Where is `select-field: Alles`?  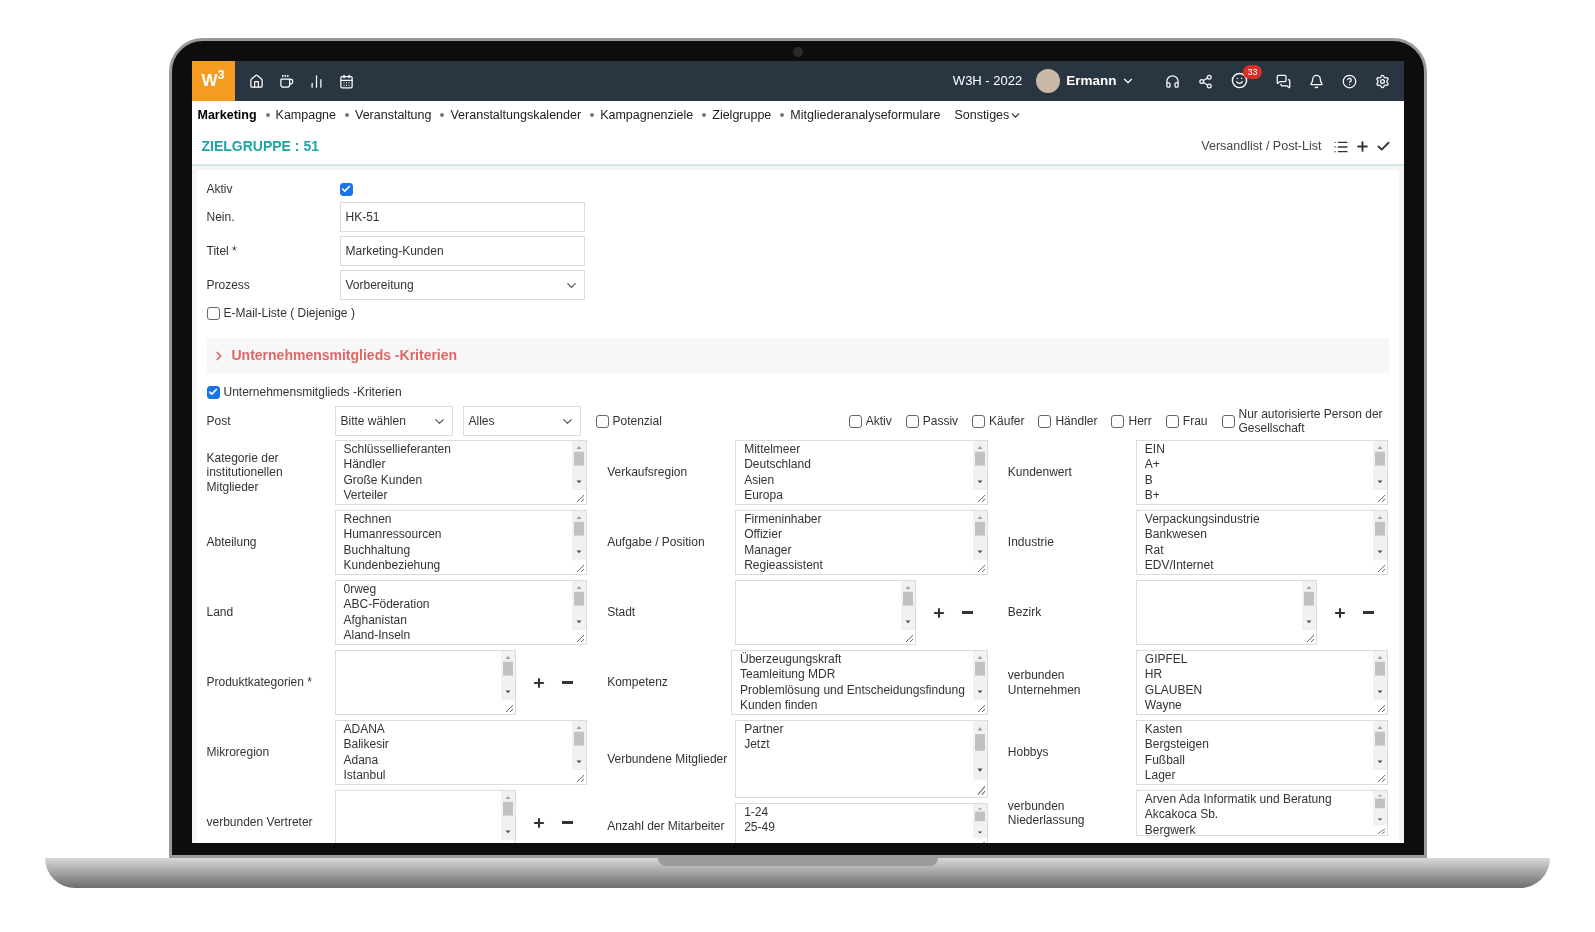 select-field: Alles is located at coordinates (521, 421).